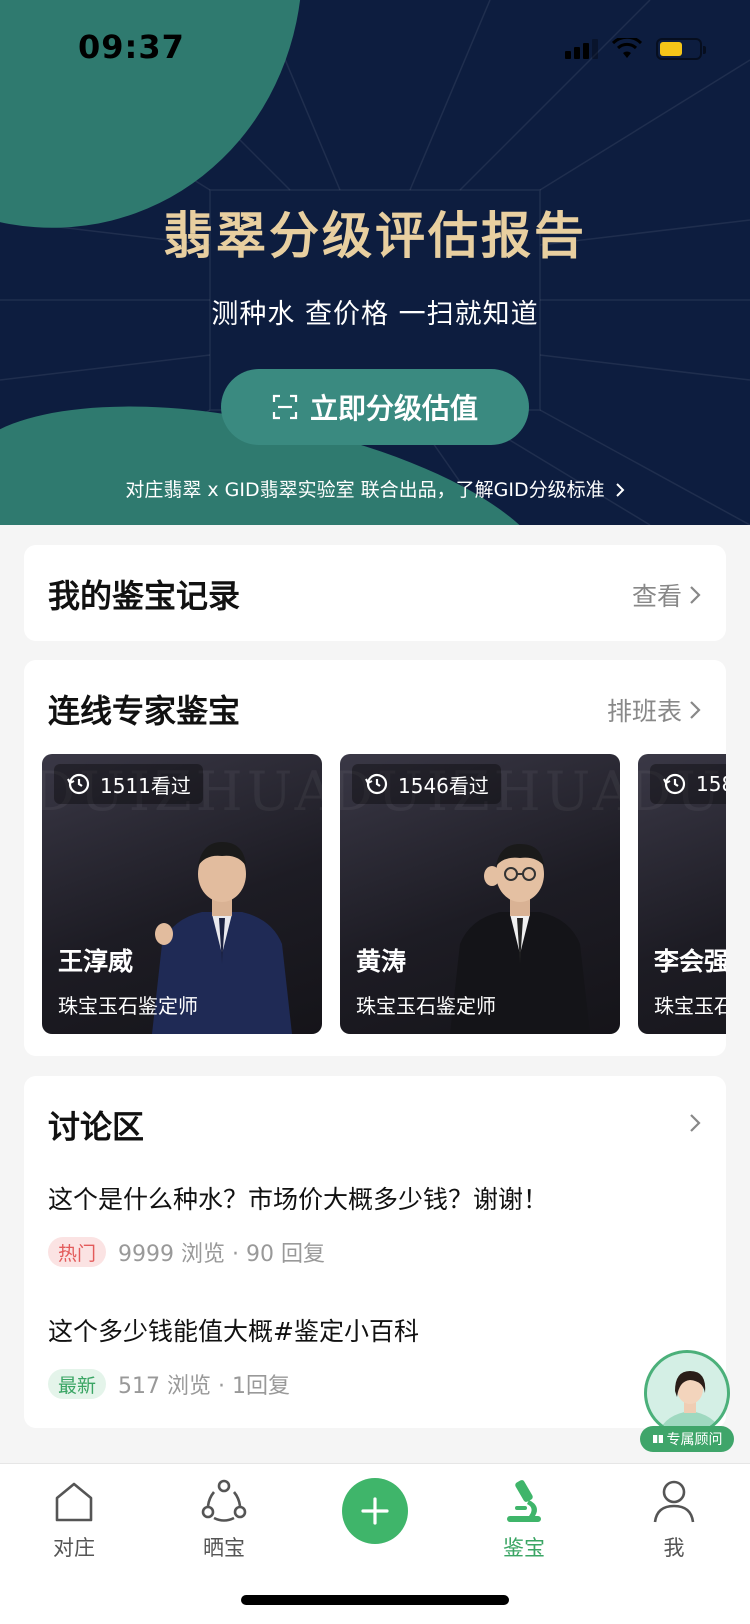 The width and height of the screenshot is (750, 1624). Describe the element at coordinates (687, 1393) in the screenshot. I see `advisor-avatar` at that location.